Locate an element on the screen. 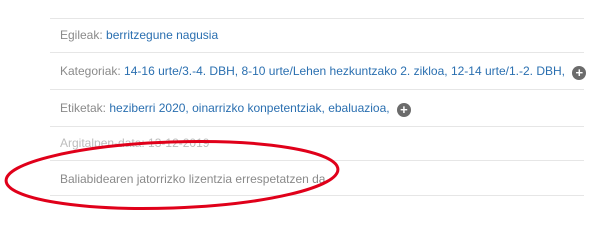 The height and width of the screenshot is (240, 592). publish-date-text: Argitalpen-data: 13-12-2019 is located at coordinates (135, 143).